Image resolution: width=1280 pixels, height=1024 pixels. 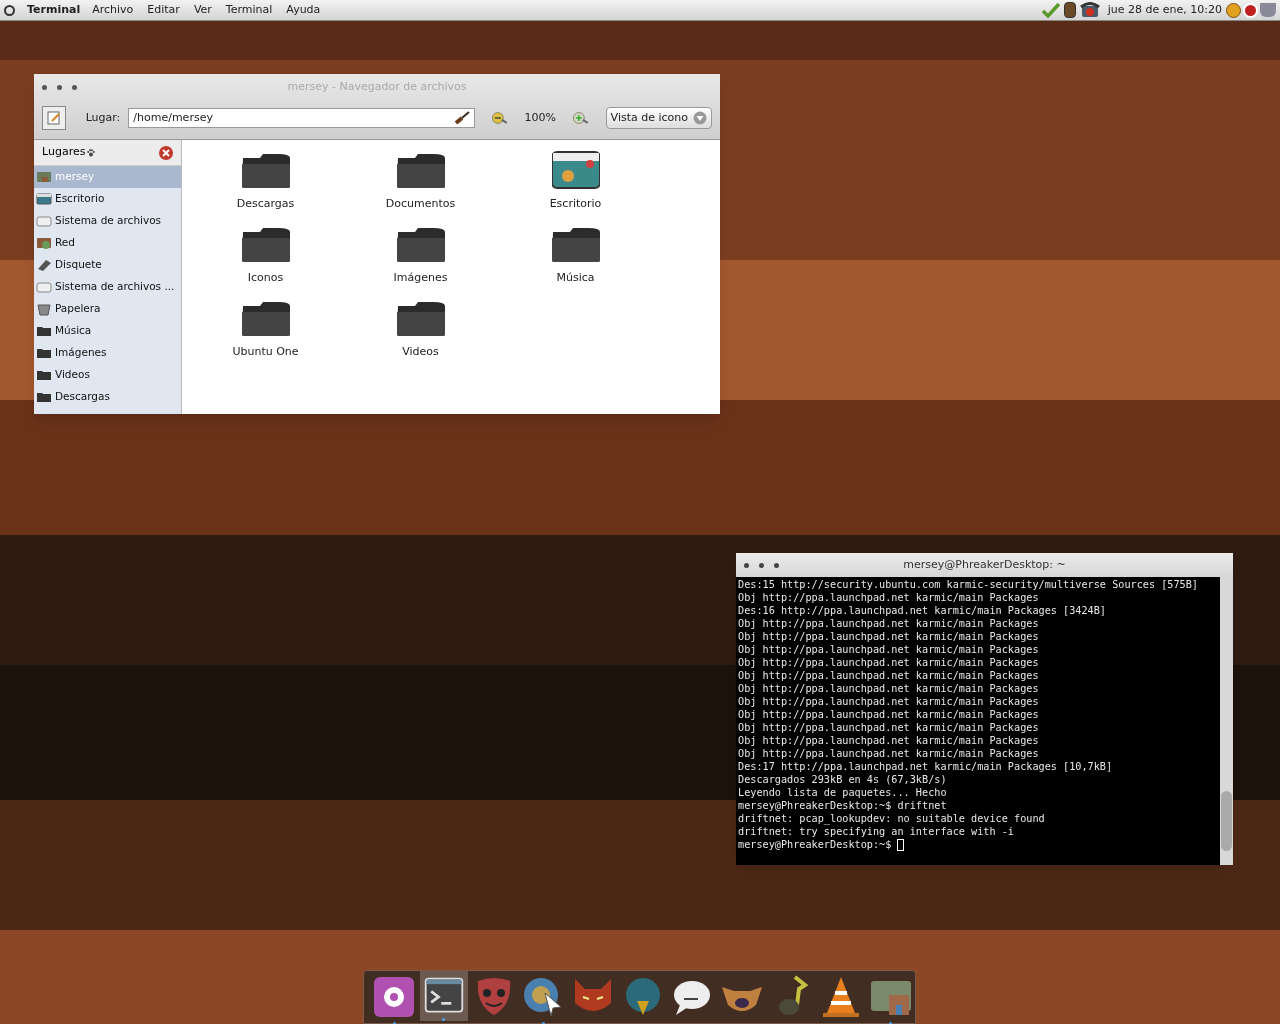 I want to click on location-field: /home/mersey, so click(x=301, y=118).